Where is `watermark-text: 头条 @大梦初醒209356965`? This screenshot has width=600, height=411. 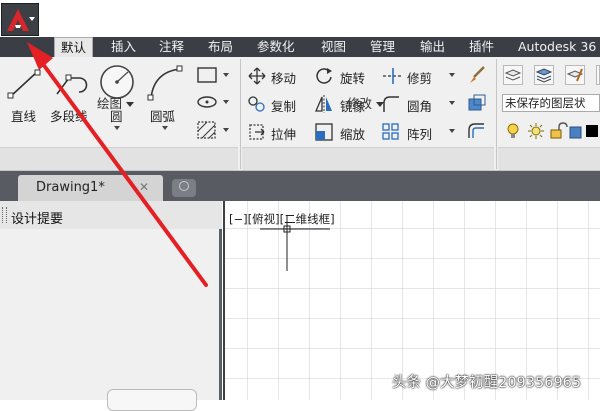 watermark-text: 头条 @大梦初醒209356965 is located at coordinates (487, 383).